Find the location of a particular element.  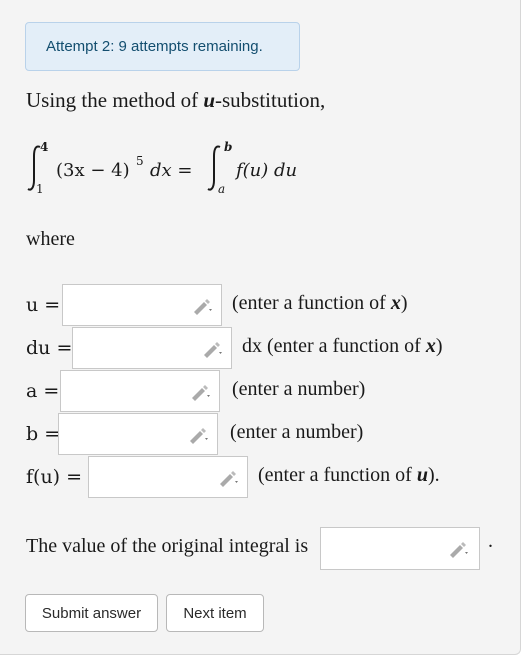

intro-suffix: -substitution, is located at coordinates (270, 100).